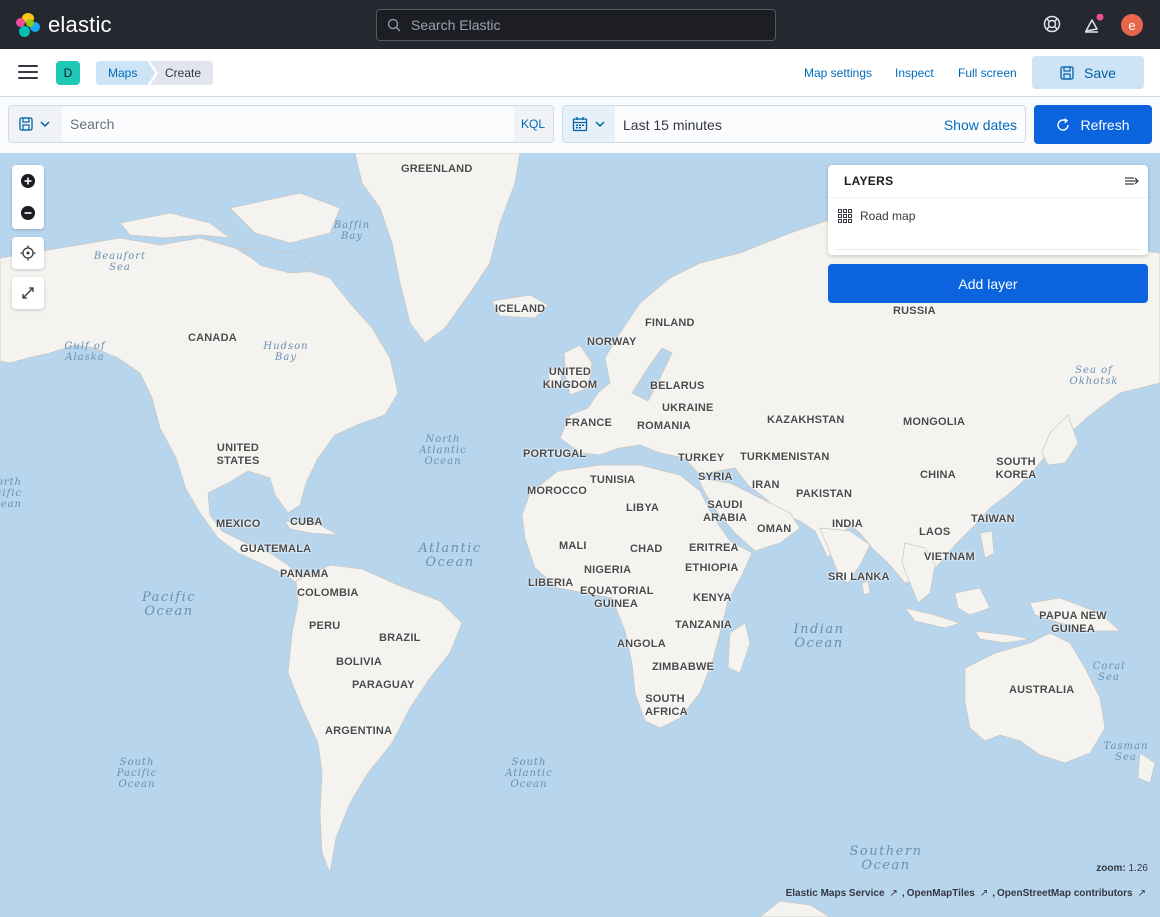 The width and height of the screenshot is (1160, 917). Describe the element at coordinates (613, 480) in the screenshot. I see `country-label: TUNISIA` at that location.